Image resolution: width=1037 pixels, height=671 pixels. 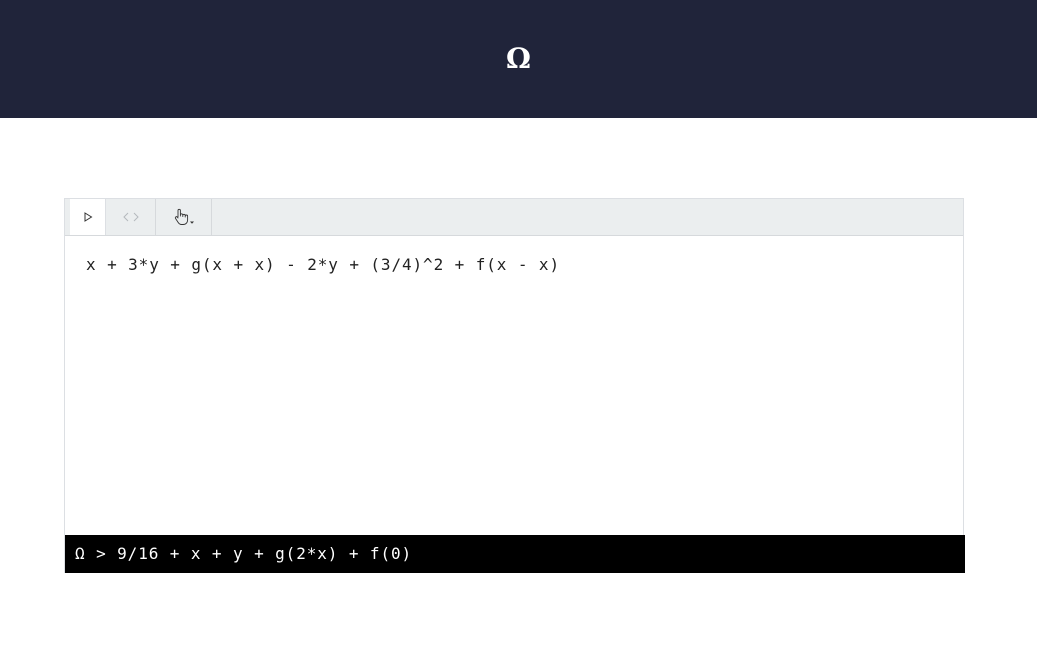 I want to click on output-prompt: Ω >, so click(x=96, y=553).